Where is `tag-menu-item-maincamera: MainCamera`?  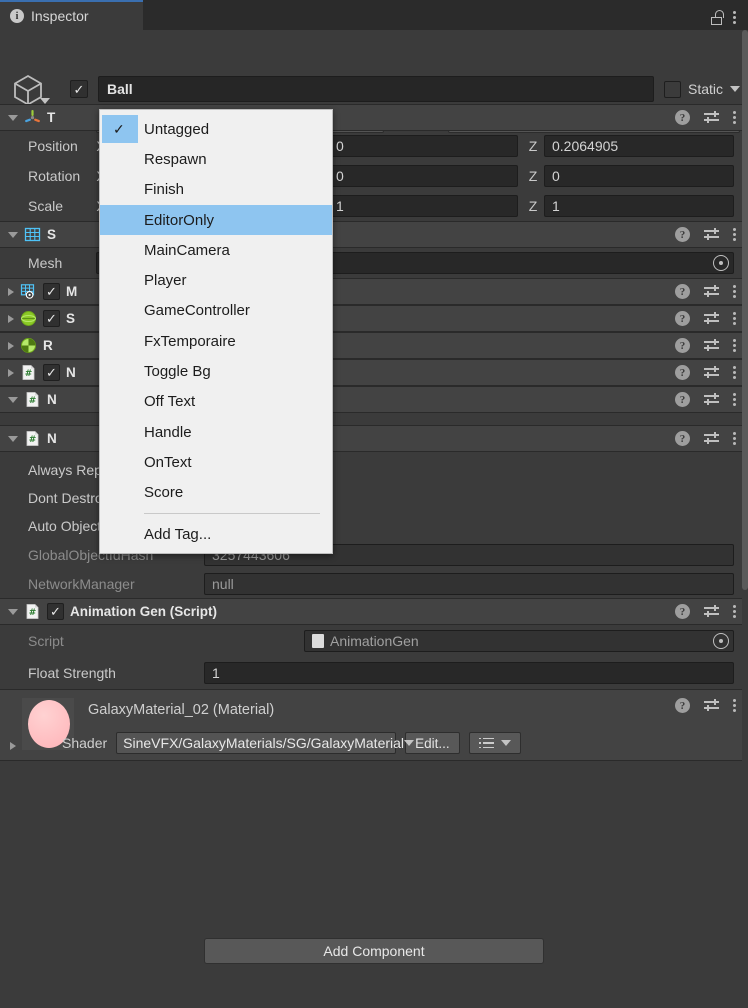
tag-menu-item-maincamera: MainCamera is located at coordinates (216, 250).